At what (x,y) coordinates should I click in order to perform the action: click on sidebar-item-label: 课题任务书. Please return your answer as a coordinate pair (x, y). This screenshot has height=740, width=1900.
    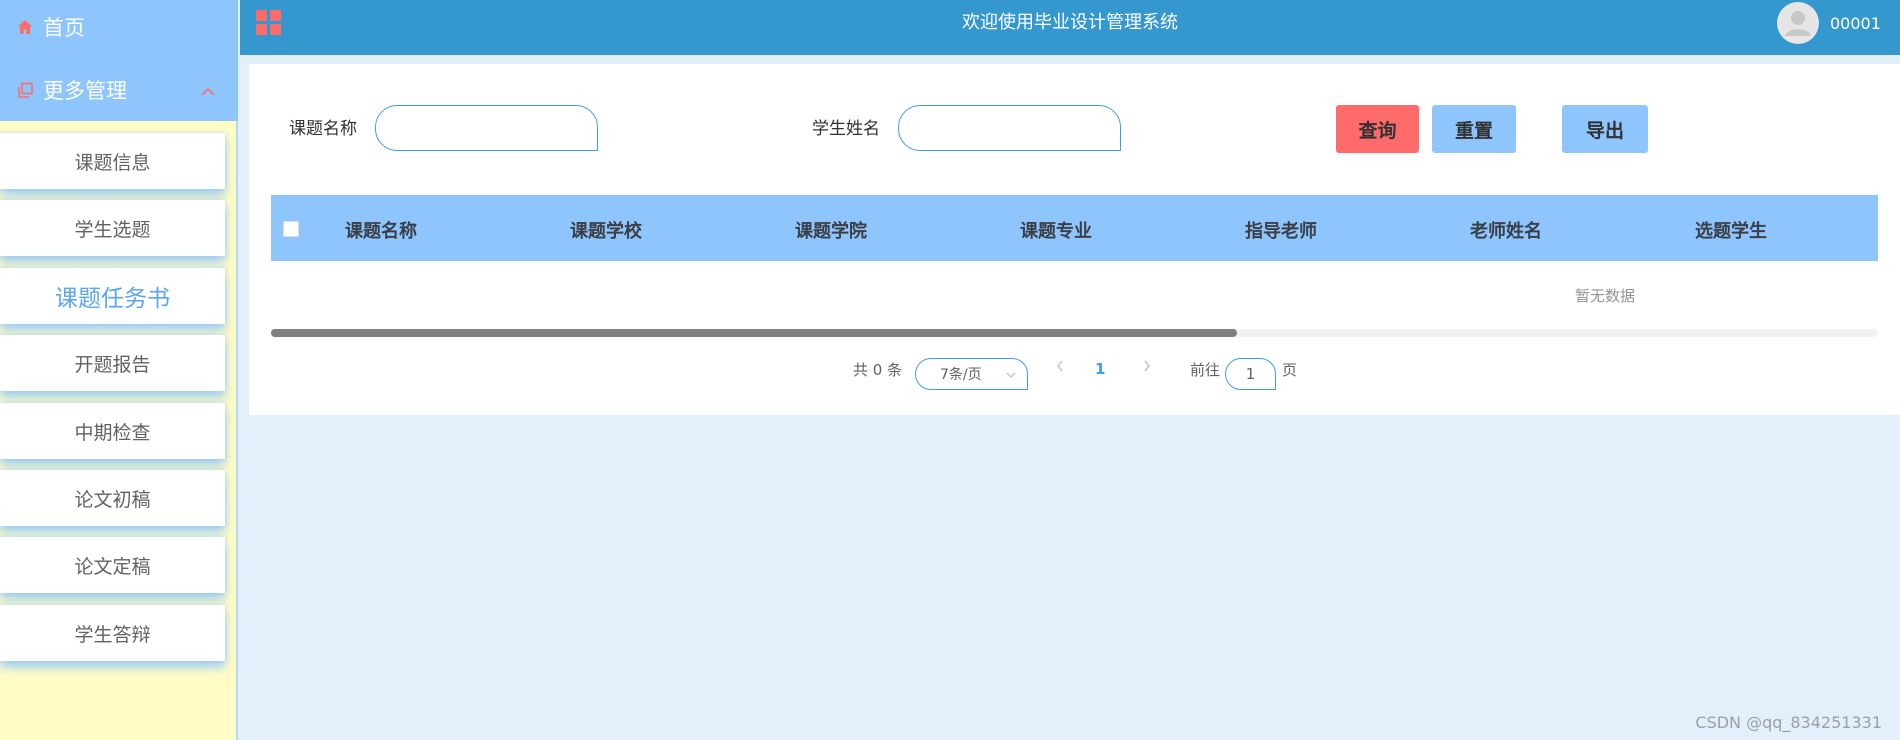
    Looking at the image, I should click on (112, 299).